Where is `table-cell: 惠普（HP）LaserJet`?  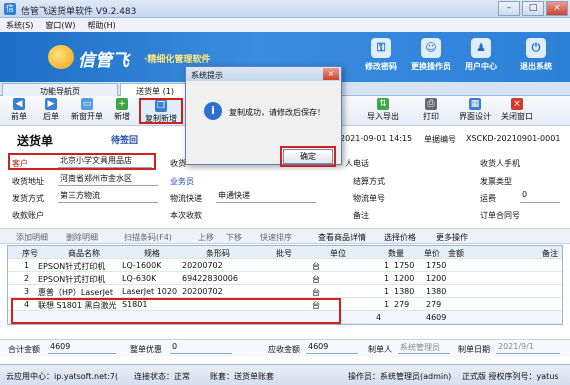 table-cell: 惠普（HP）LaserJet is located at coordinates (75, 292).